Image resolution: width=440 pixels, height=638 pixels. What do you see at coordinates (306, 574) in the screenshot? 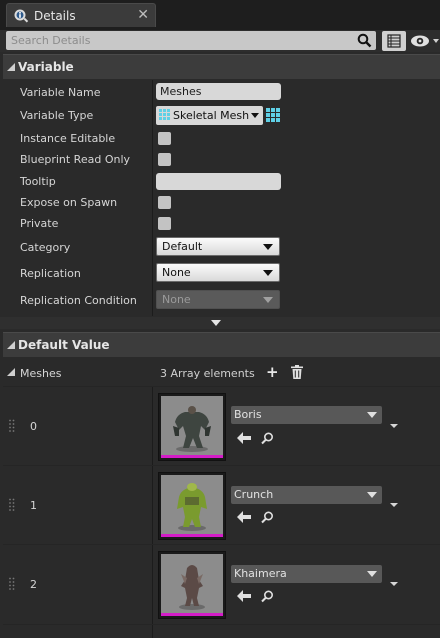
I see `asset-combo: Khaimera` at bounding box center [306, 574].